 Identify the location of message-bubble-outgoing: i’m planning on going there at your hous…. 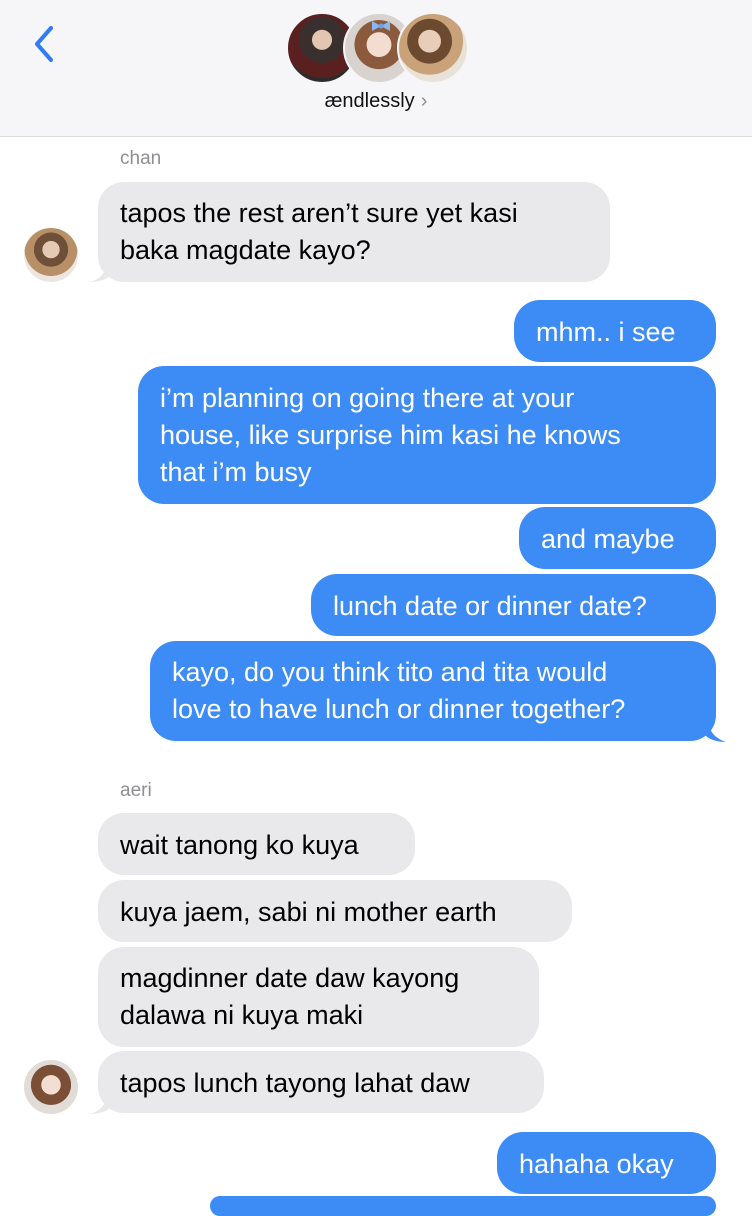
(427, 435).